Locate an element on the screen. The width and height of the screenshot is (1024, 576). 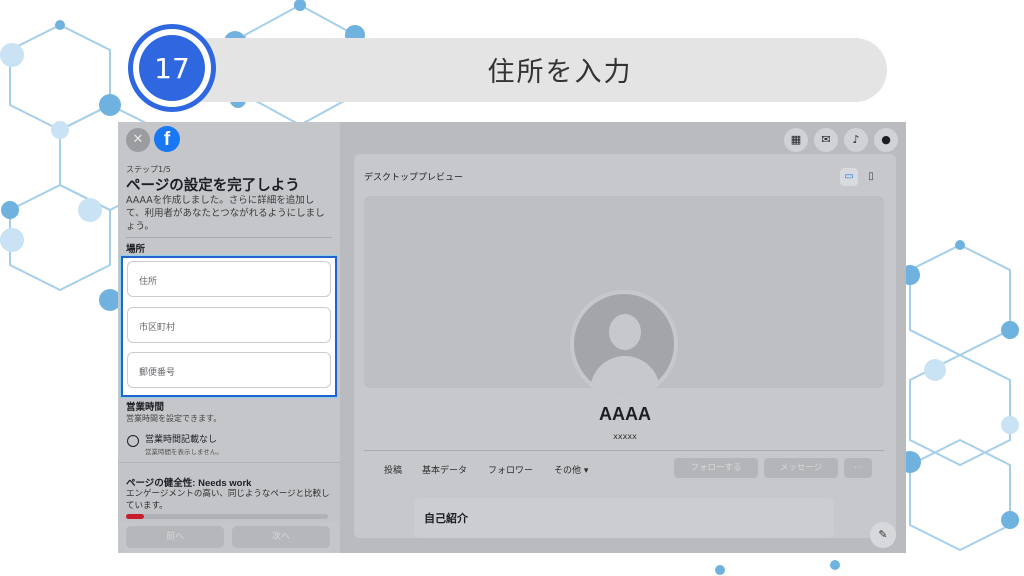
divider is located at coordinates (229, 237).